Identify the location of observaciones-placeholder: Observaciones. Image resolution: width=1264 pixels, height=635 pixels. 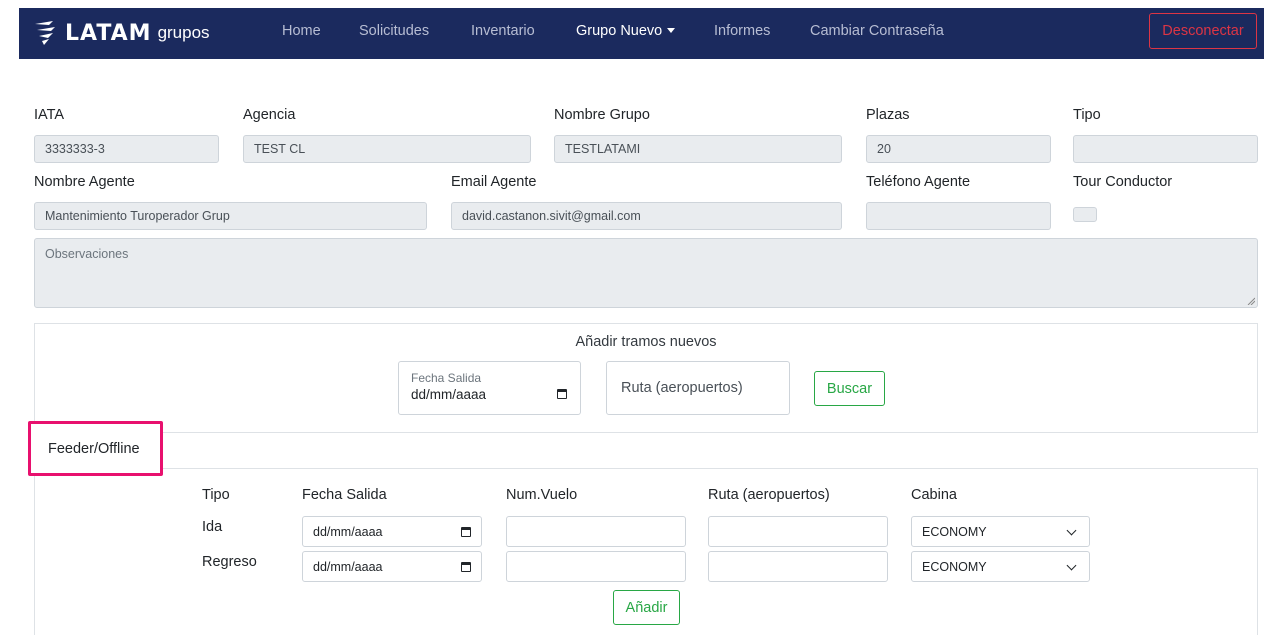
(87, 254).